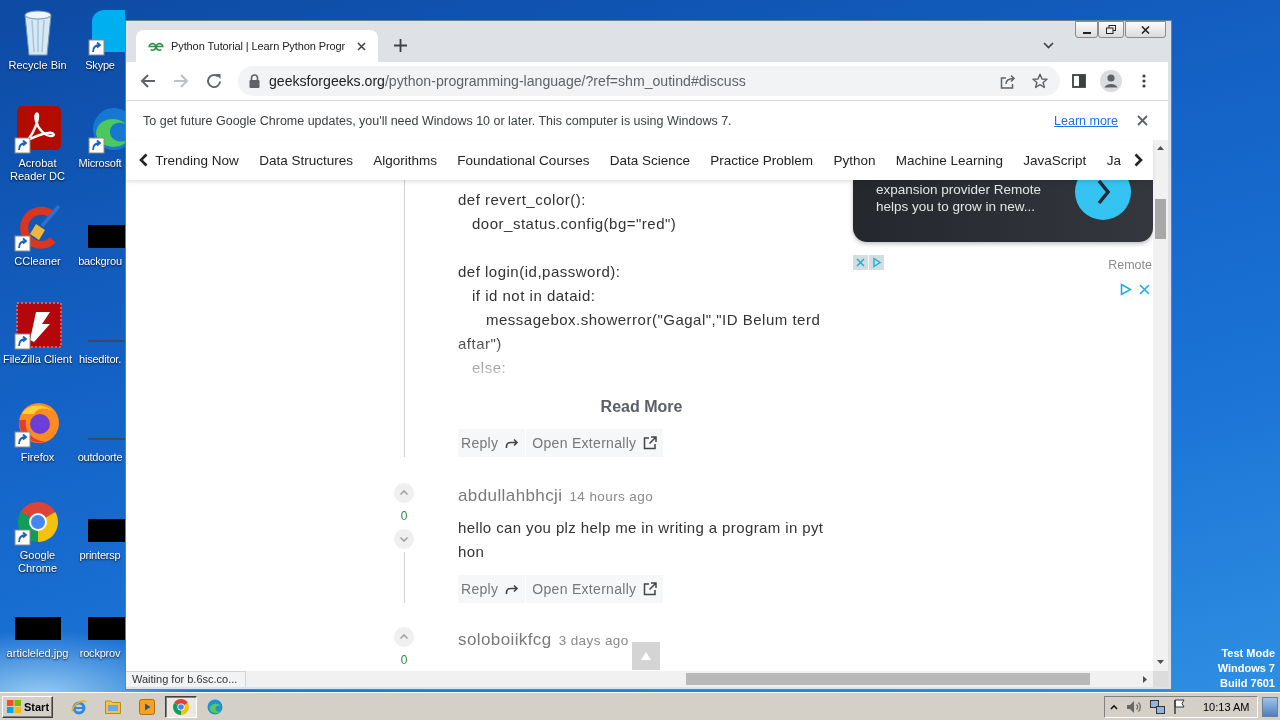 The width and height of the screenshot is (1280, 720). Describe the element at coordinates (37, 457) in the screenshot. I see `desktop-icon-label: Firefox` at that location.